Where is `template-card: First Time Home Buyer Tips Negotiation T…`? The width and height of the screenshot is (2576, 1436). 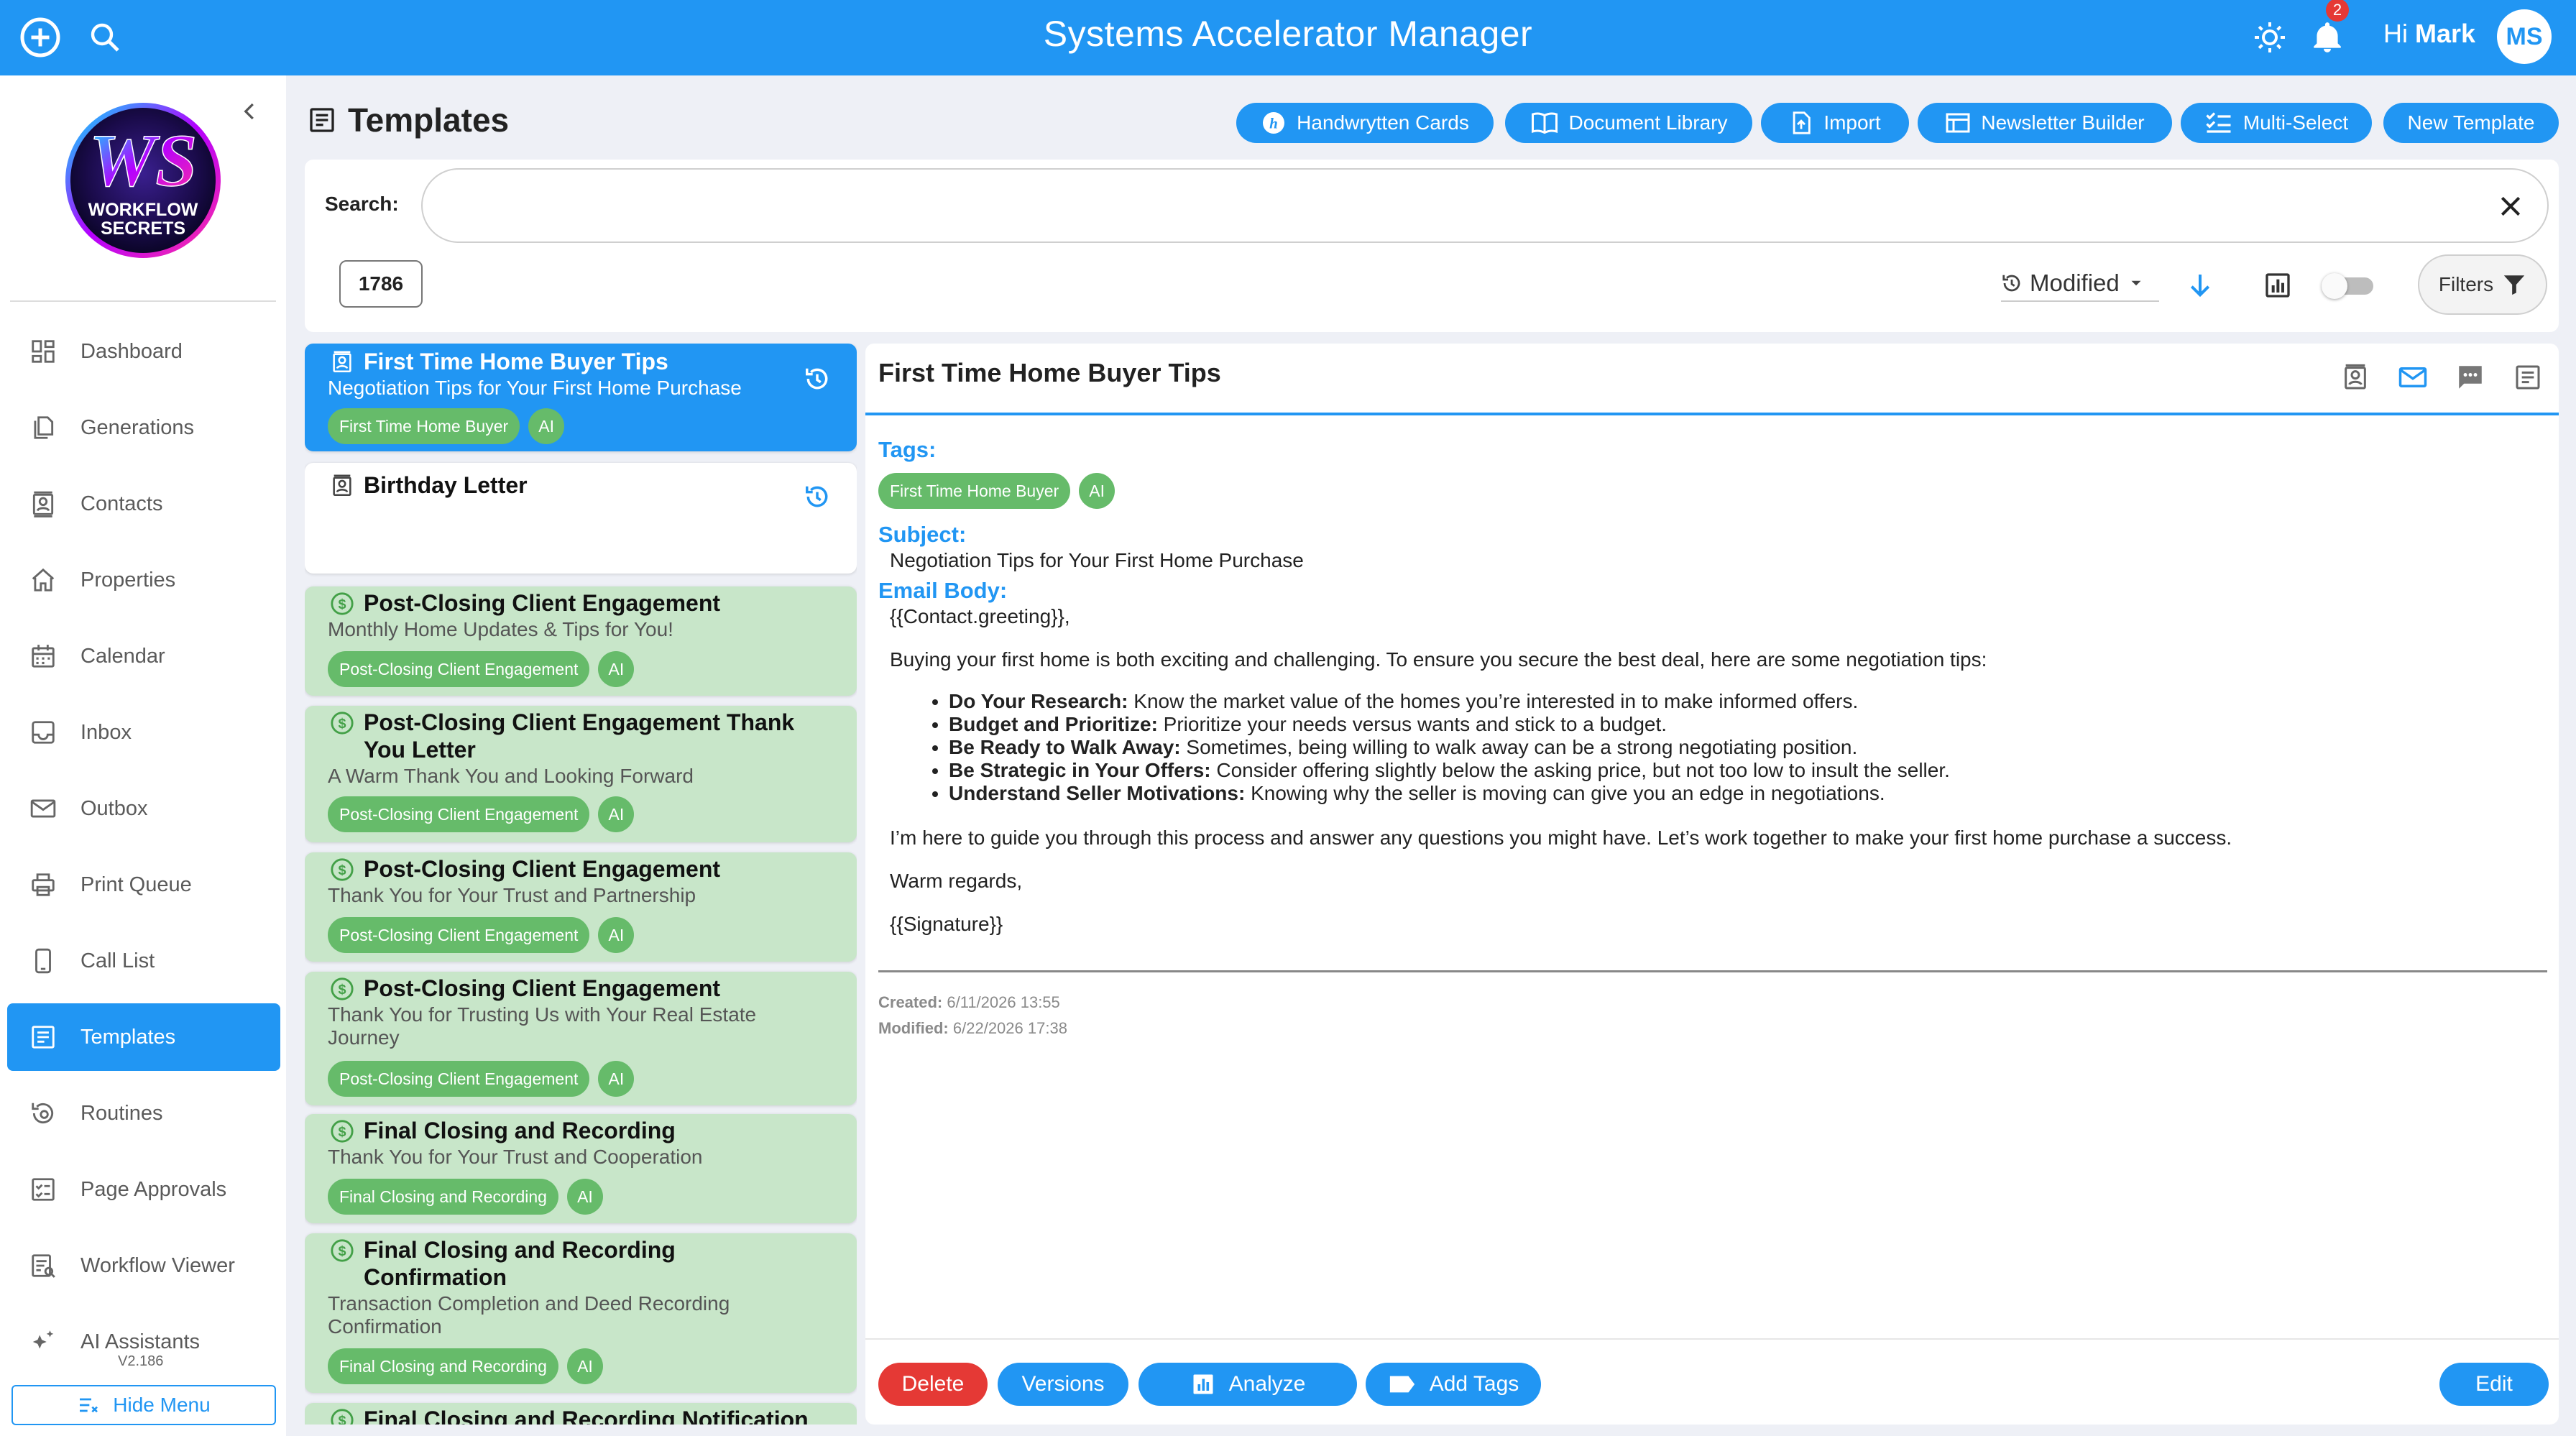 template-card: First Time Home Buyer Tips Negotiation T… is located at coordinates (581, 397).